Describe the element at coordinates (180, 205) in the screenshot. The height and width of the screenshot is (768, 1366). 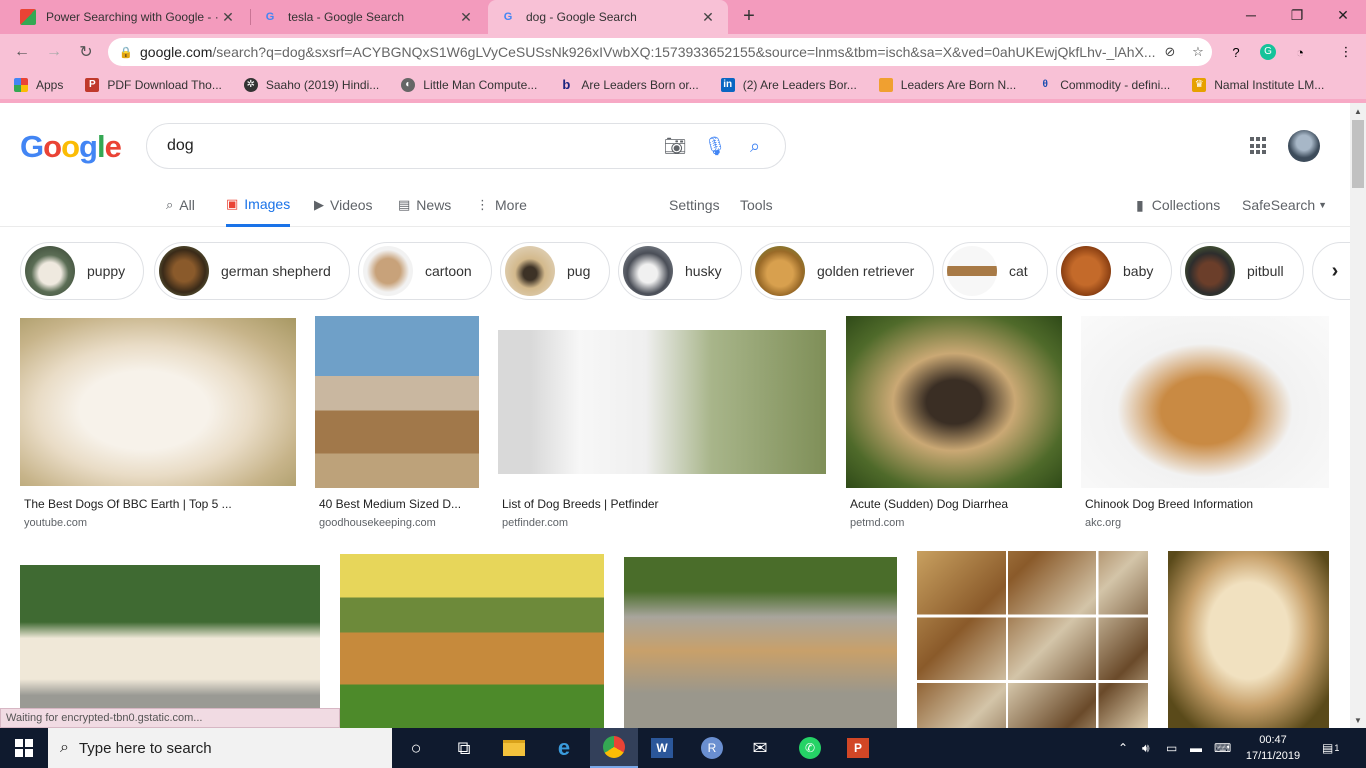
I see `tab-all: ⌕ All` at that location.